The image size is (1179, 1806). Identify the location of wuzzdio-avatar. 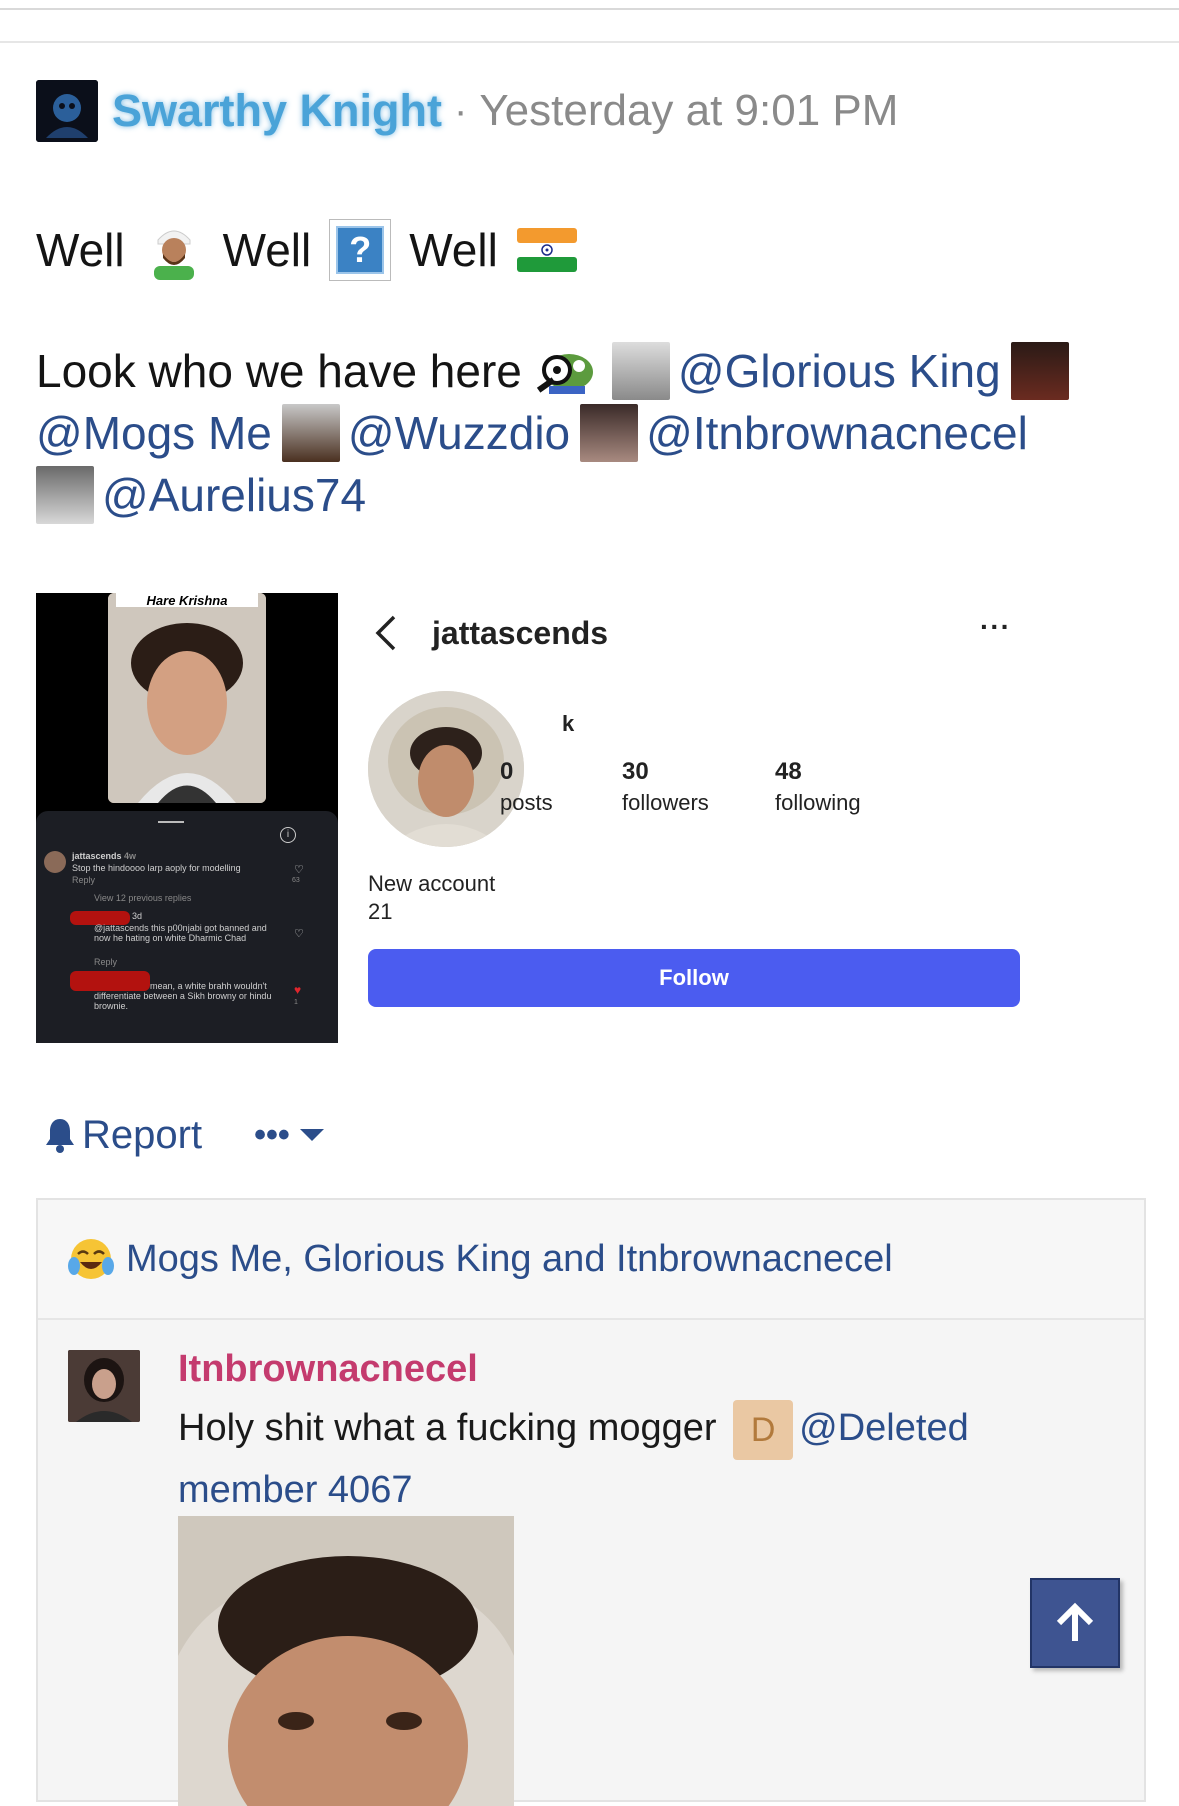
(310, 433).